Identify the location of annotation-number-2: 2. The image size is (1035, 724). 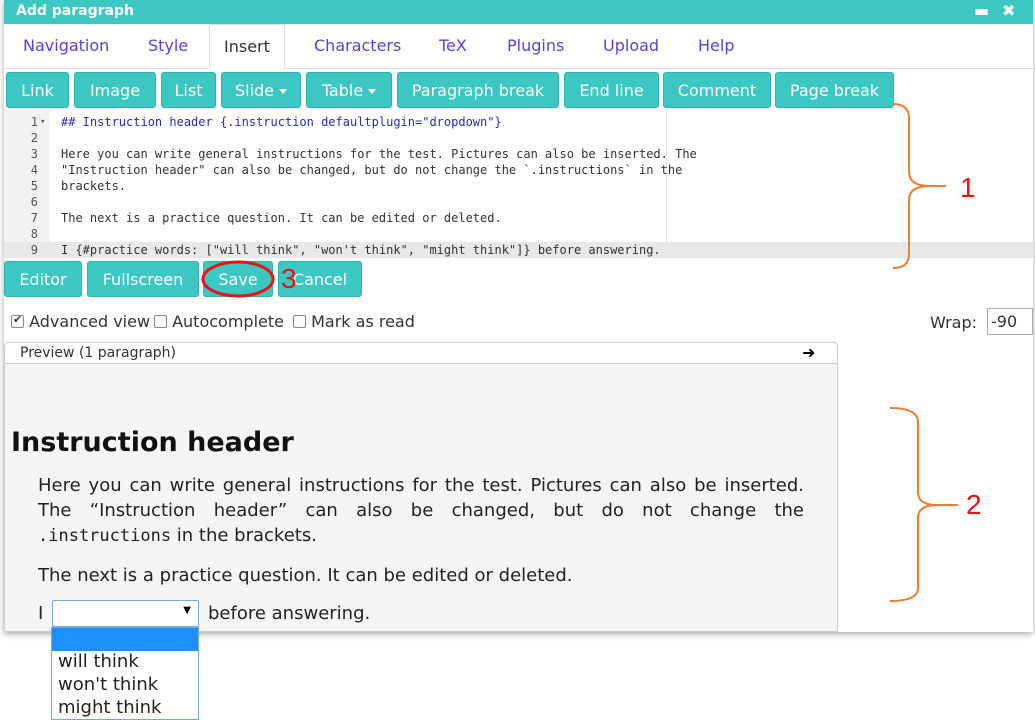
(974, 504).